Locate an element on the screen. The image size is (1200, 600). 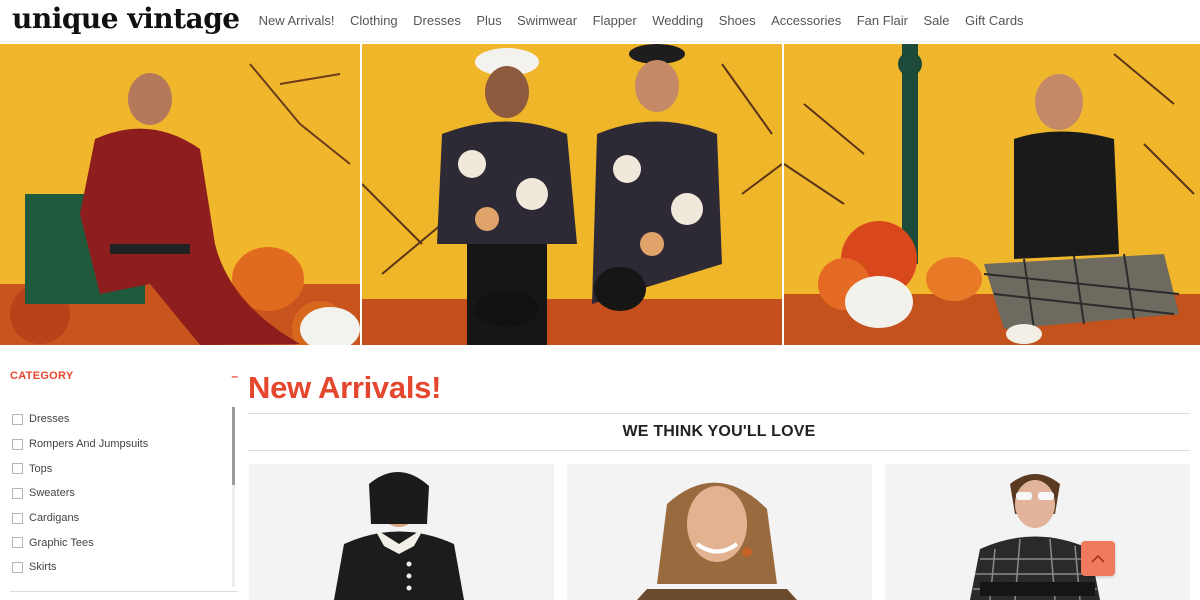
nav-fan-flair: Fan Flair is located at coordinates (882, 20).